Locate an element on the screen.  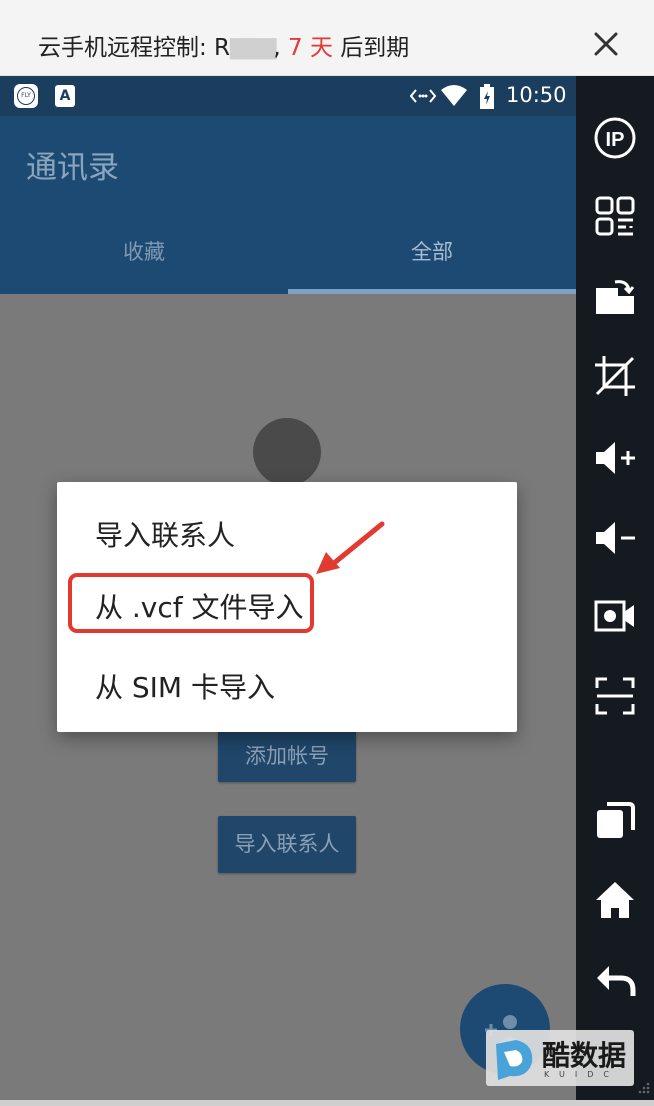
import-from-sim-option: 从 SIM 卡导入 is located at coordinates (185, 686).